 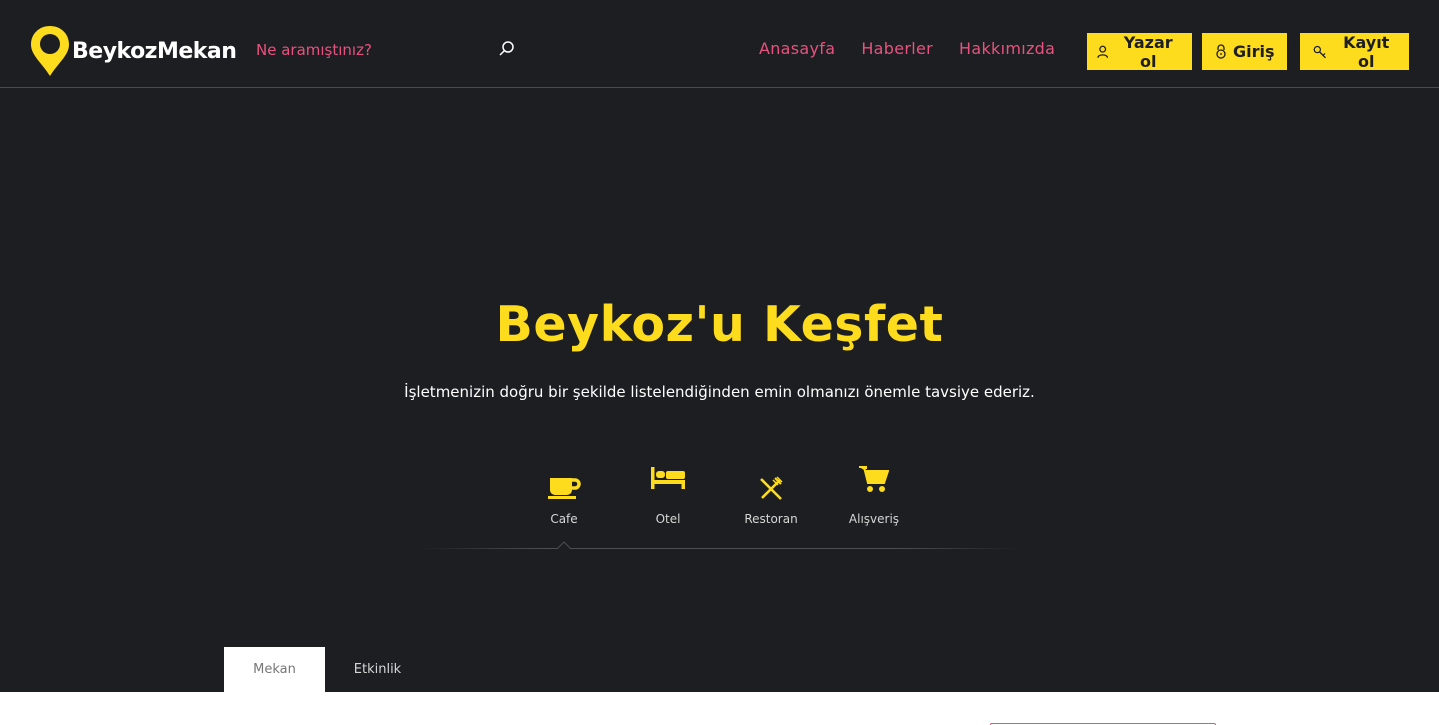 I want to click on tab-mekan: Mekan, so click(x=274, y=669).